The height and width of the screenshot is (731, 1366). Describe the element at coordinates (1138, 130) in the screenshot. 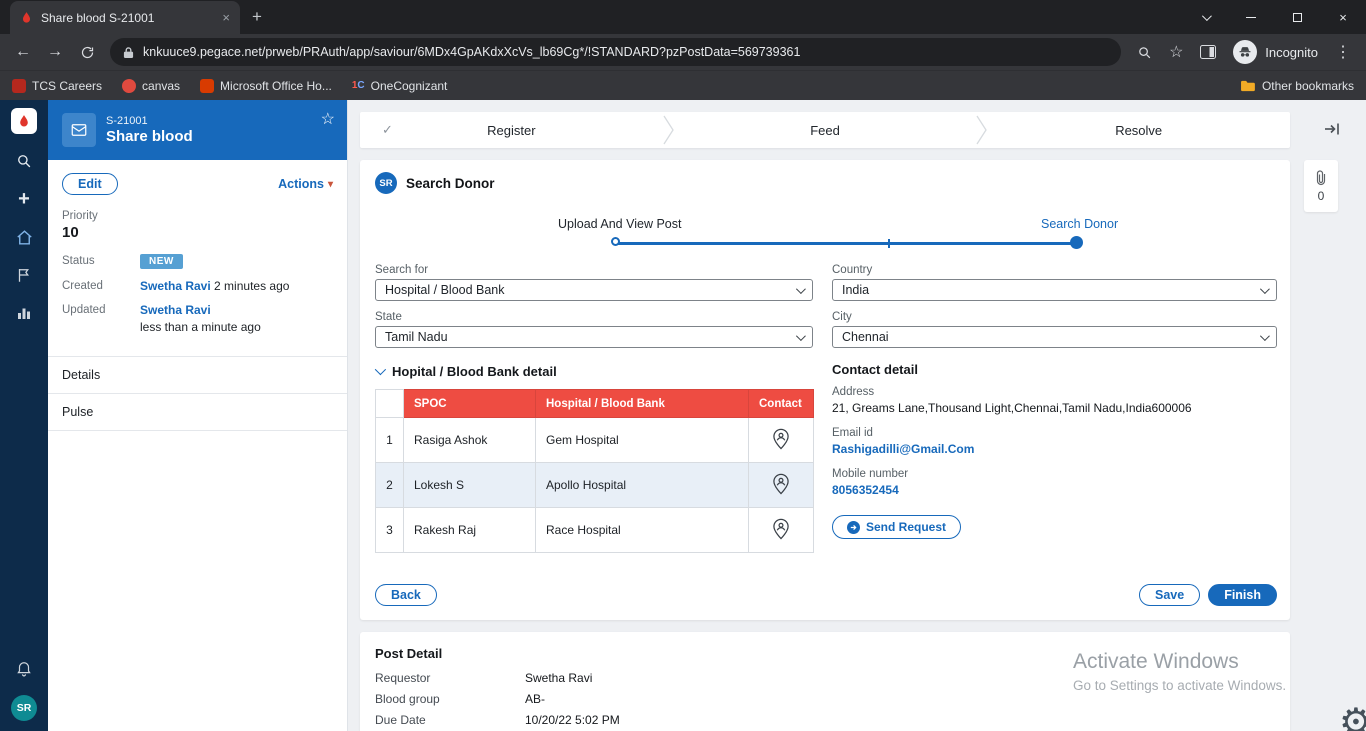

I see `step-resolve: Resolve` at that location.